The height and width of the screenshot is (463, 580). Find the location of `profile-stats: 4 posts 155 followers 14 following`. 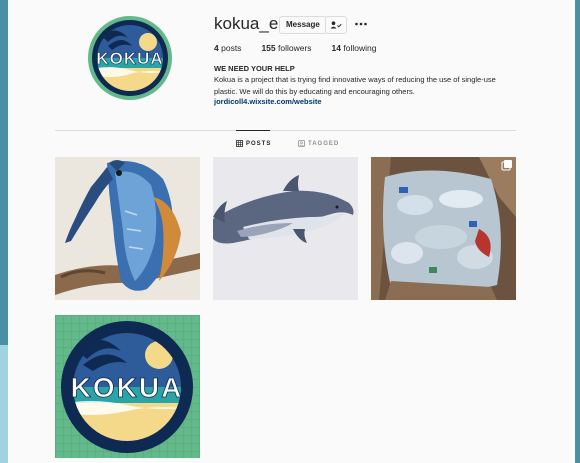

profile-stats: 4 posts 155 followers 14 following is located at coordinates (305, 48).